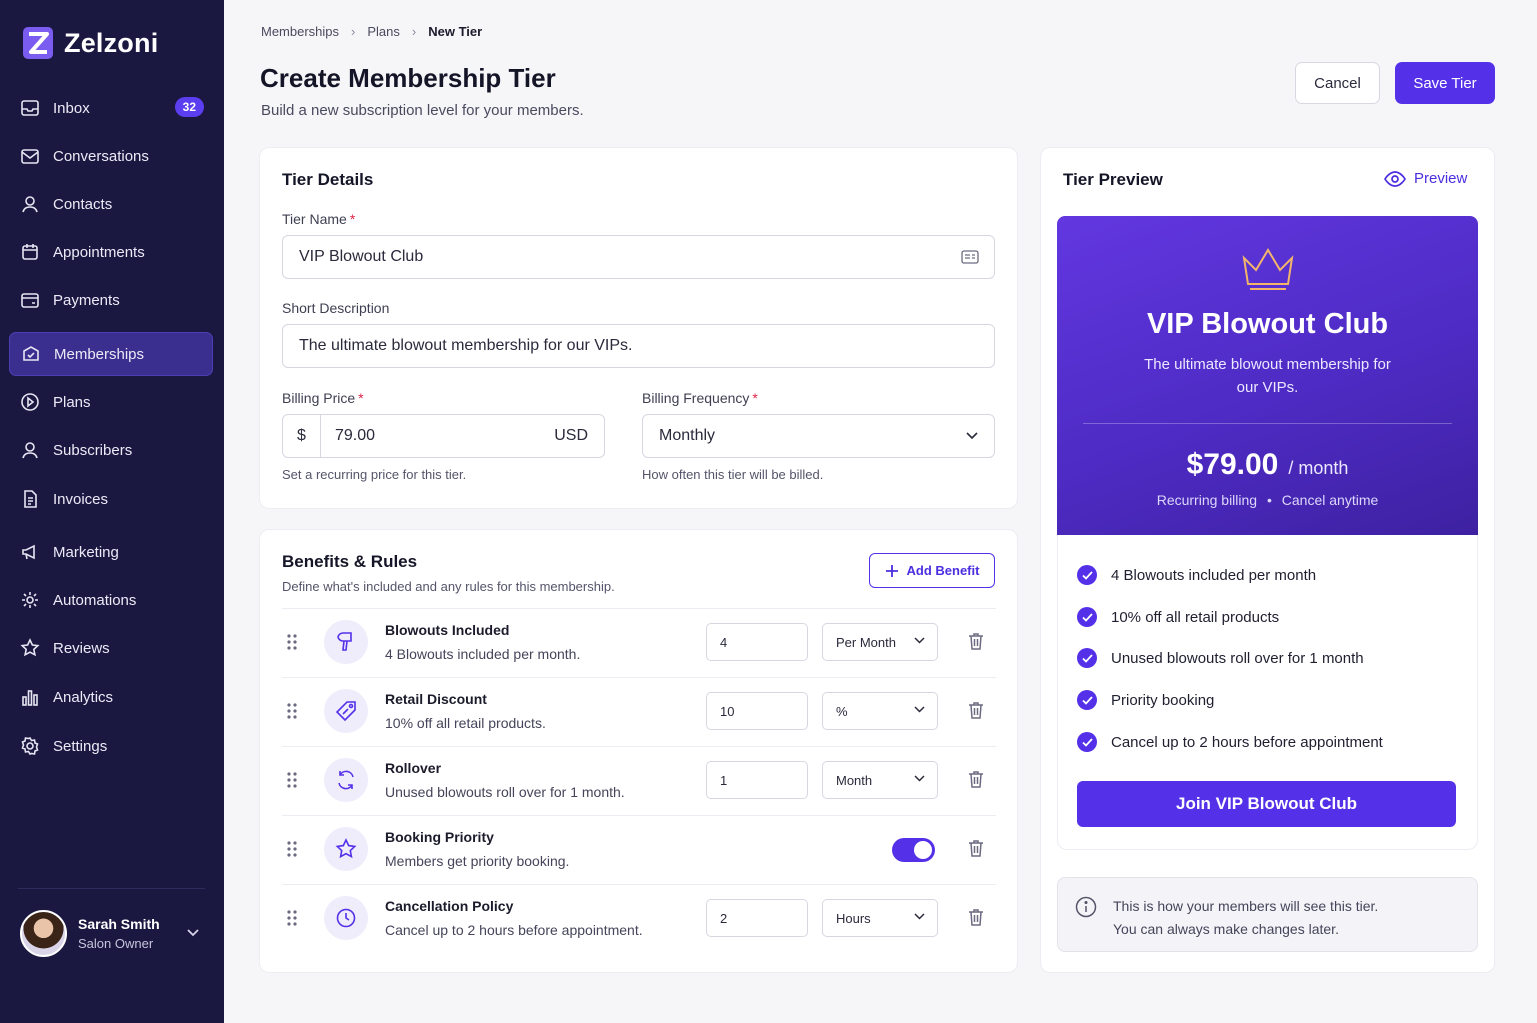 Image resolution: width=1537 pixels, height=1023 pixels. I want to click on conversations-icon, so click(30, 156).